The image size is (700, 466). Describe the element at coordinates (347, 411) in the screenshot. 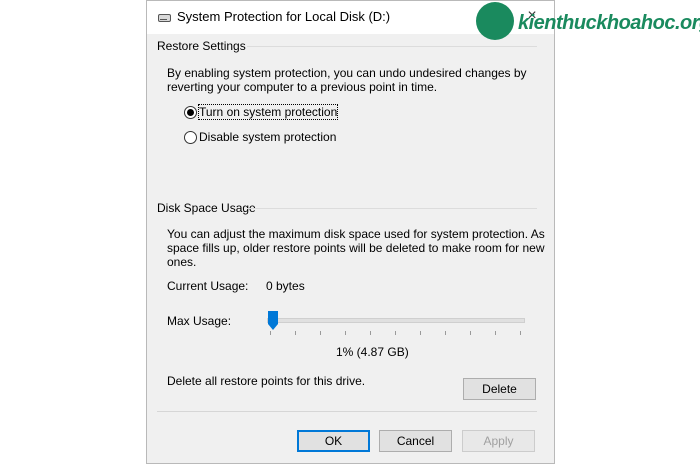

I see `footer-divider` at that location.